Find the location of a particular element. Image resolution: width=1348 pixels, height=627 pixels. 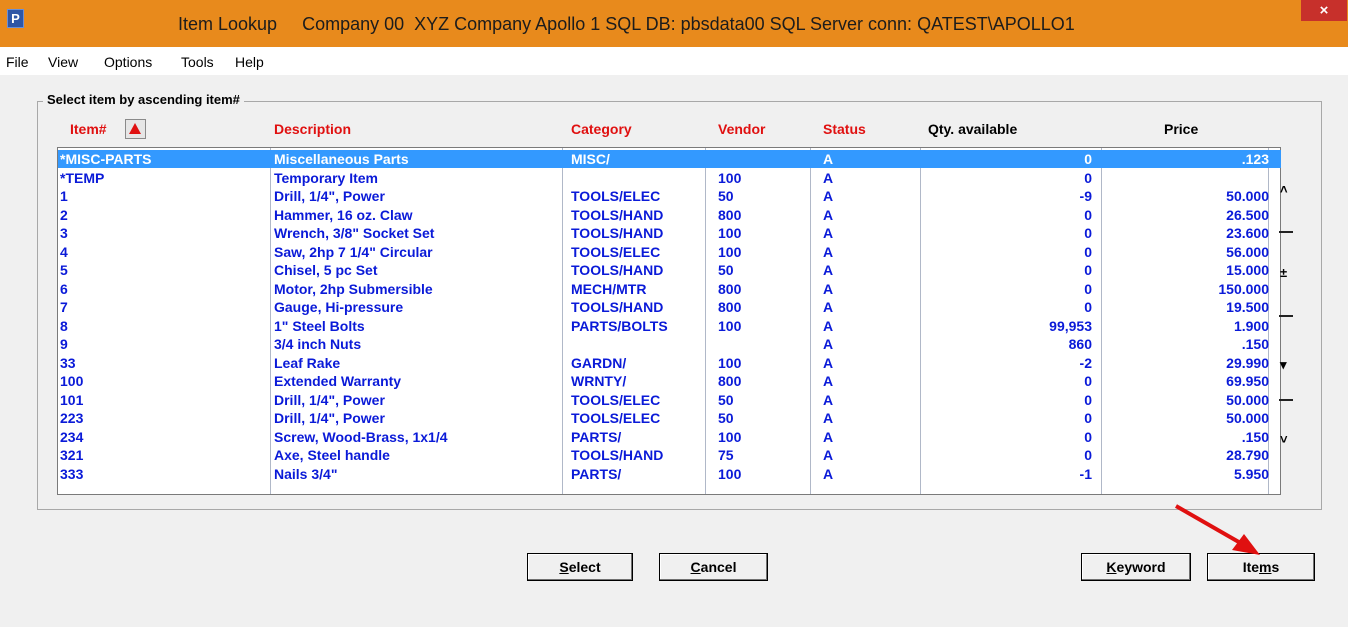

select-button: Select is located at coordinates (580, 567).